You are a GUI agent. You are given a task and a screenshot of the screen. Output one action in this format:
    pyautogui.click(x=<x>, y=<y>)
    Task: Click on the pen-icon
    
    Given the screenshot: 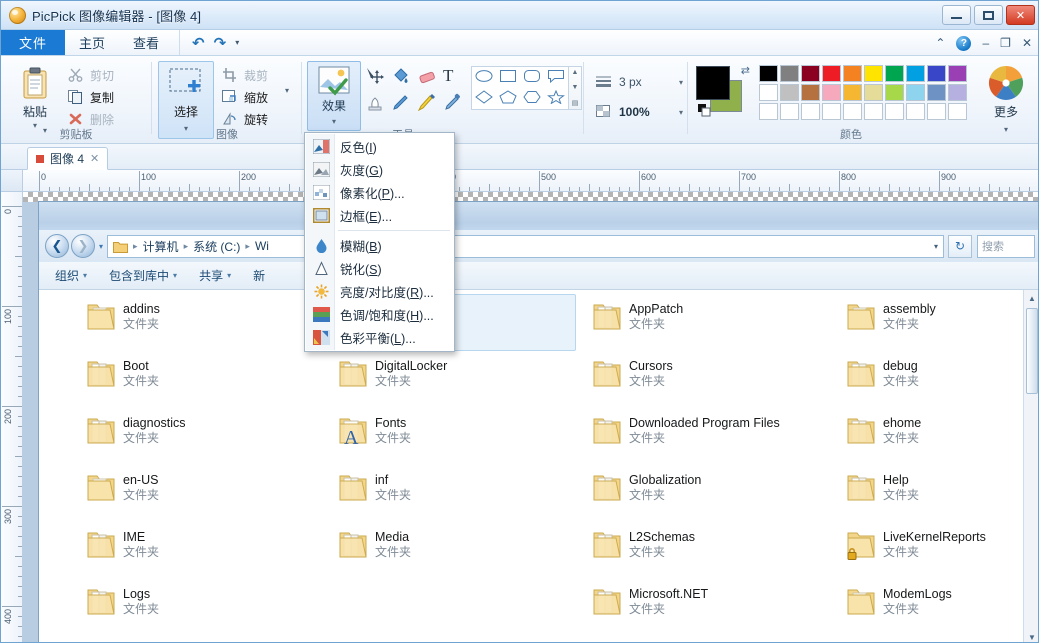 What is the action you would take?
    pyautogui.click(x=404, y=105)
    